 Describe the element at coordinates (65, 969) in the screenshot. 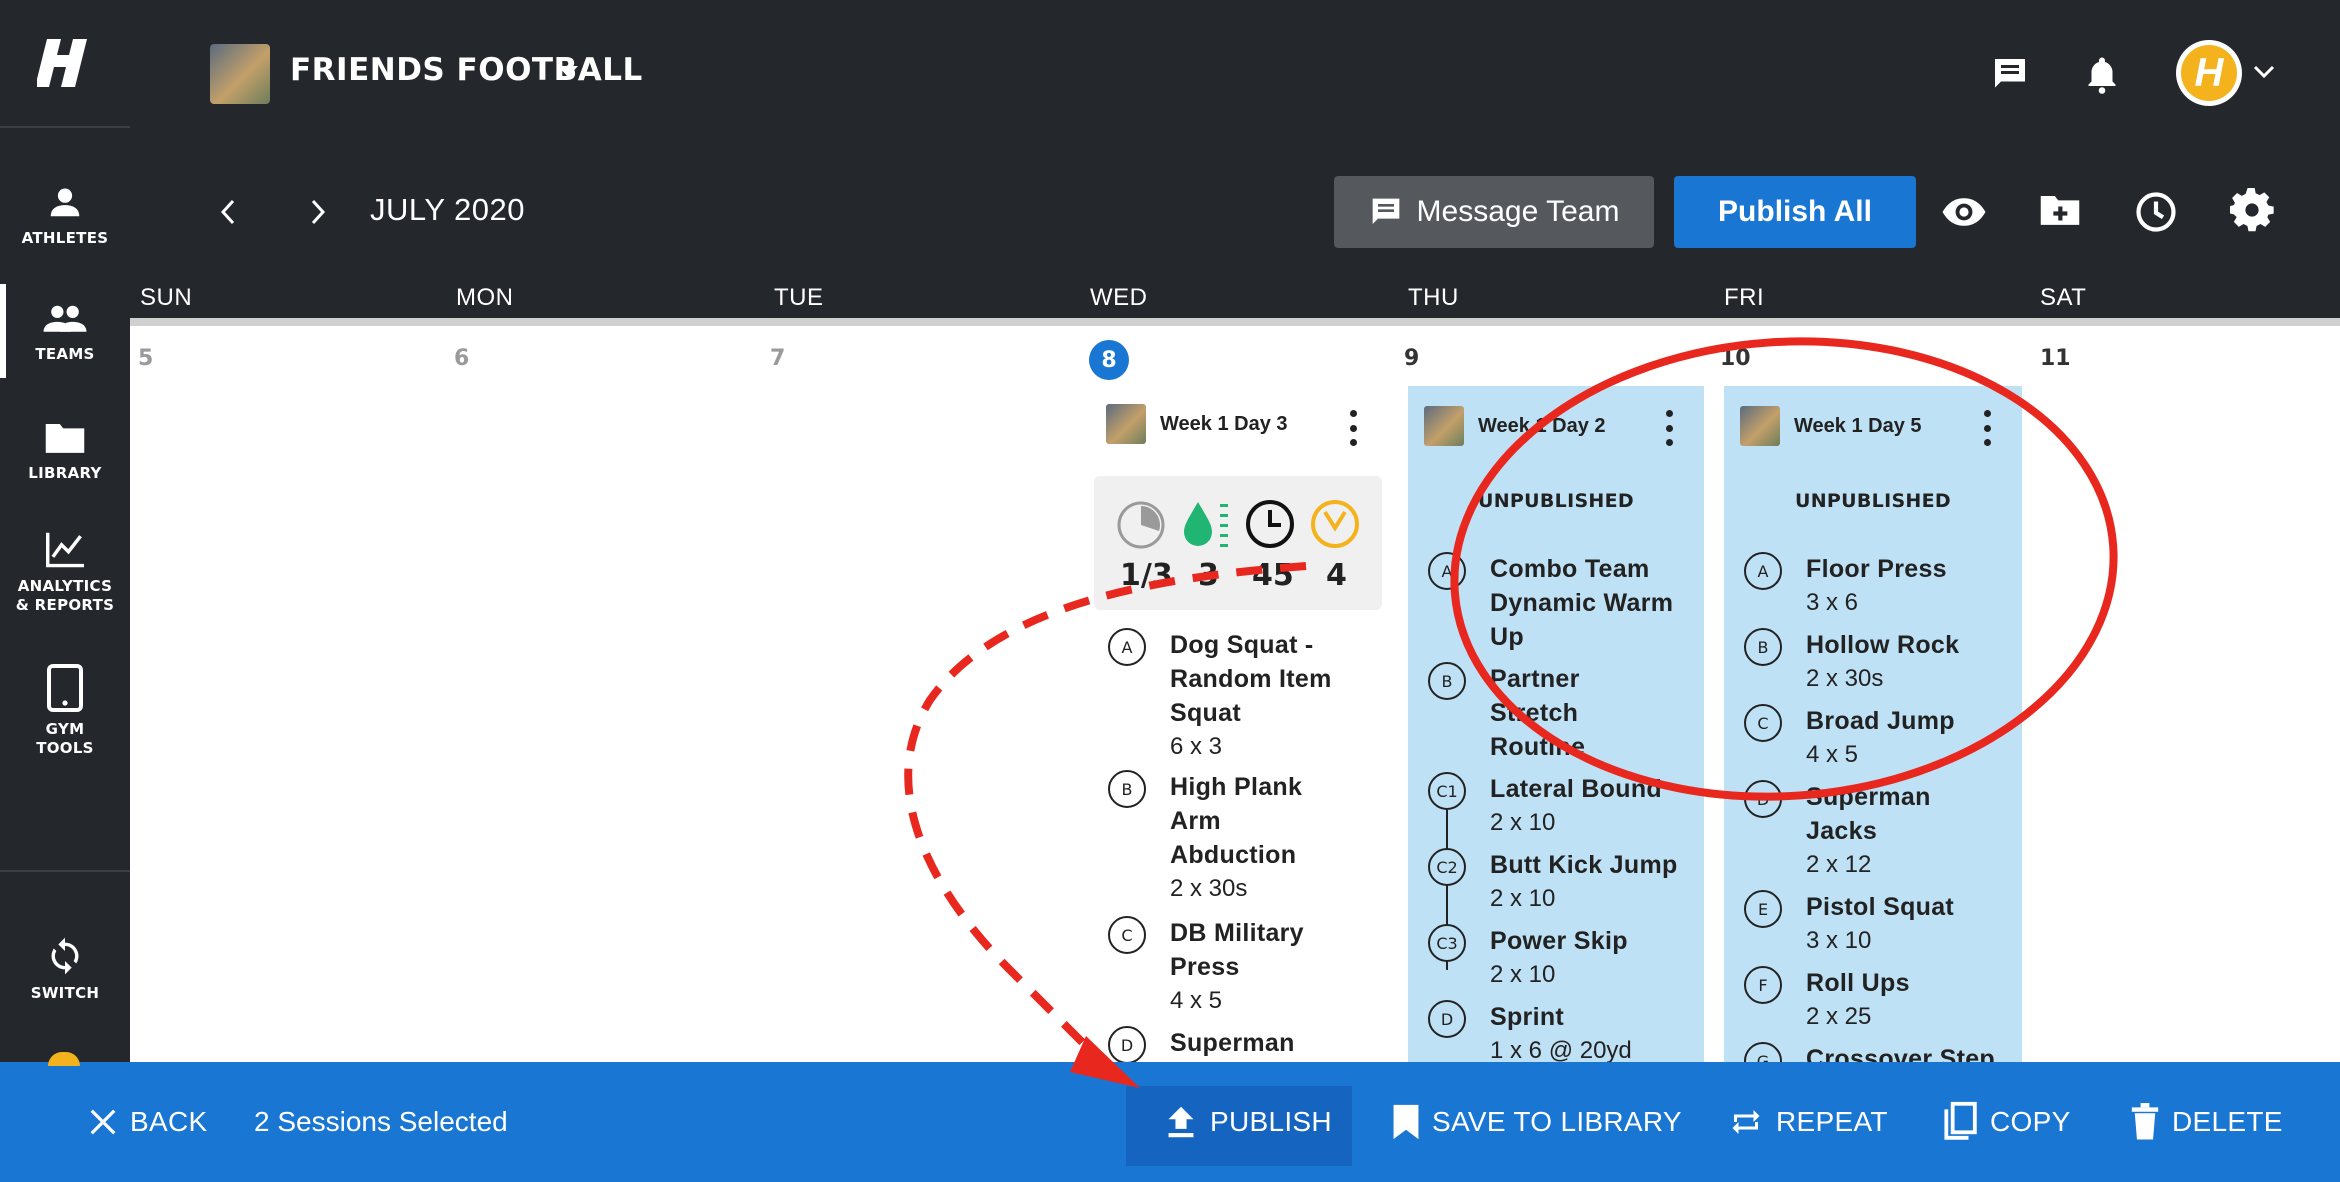

I see `sidebar-item-switch: SWITCH` at that location.